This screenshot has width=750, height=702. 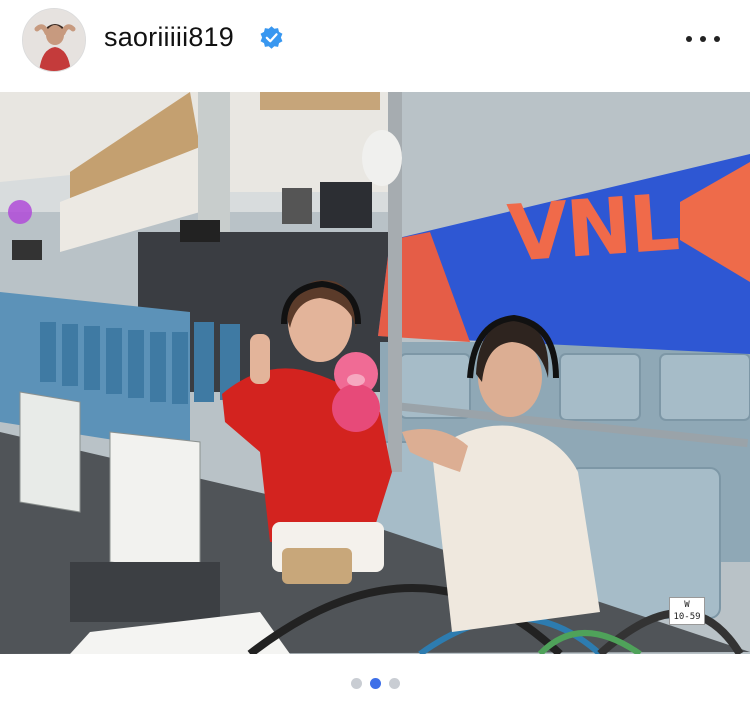 I want to click on carousel-indicator, so click(x=375, y=683).